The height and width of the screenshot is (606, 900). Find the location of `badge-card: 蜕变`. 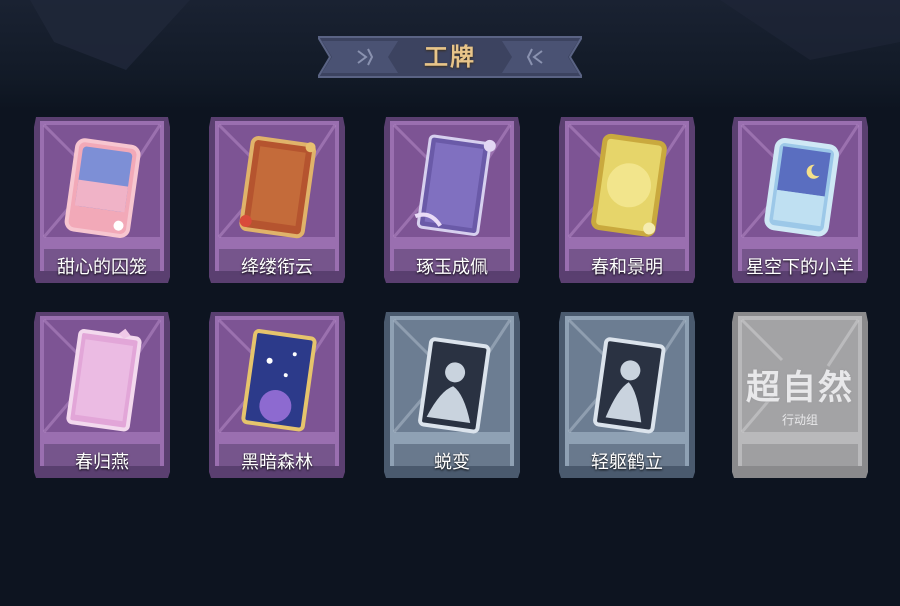

badge-card: 蜕变 is located at coordinates (452, 394).